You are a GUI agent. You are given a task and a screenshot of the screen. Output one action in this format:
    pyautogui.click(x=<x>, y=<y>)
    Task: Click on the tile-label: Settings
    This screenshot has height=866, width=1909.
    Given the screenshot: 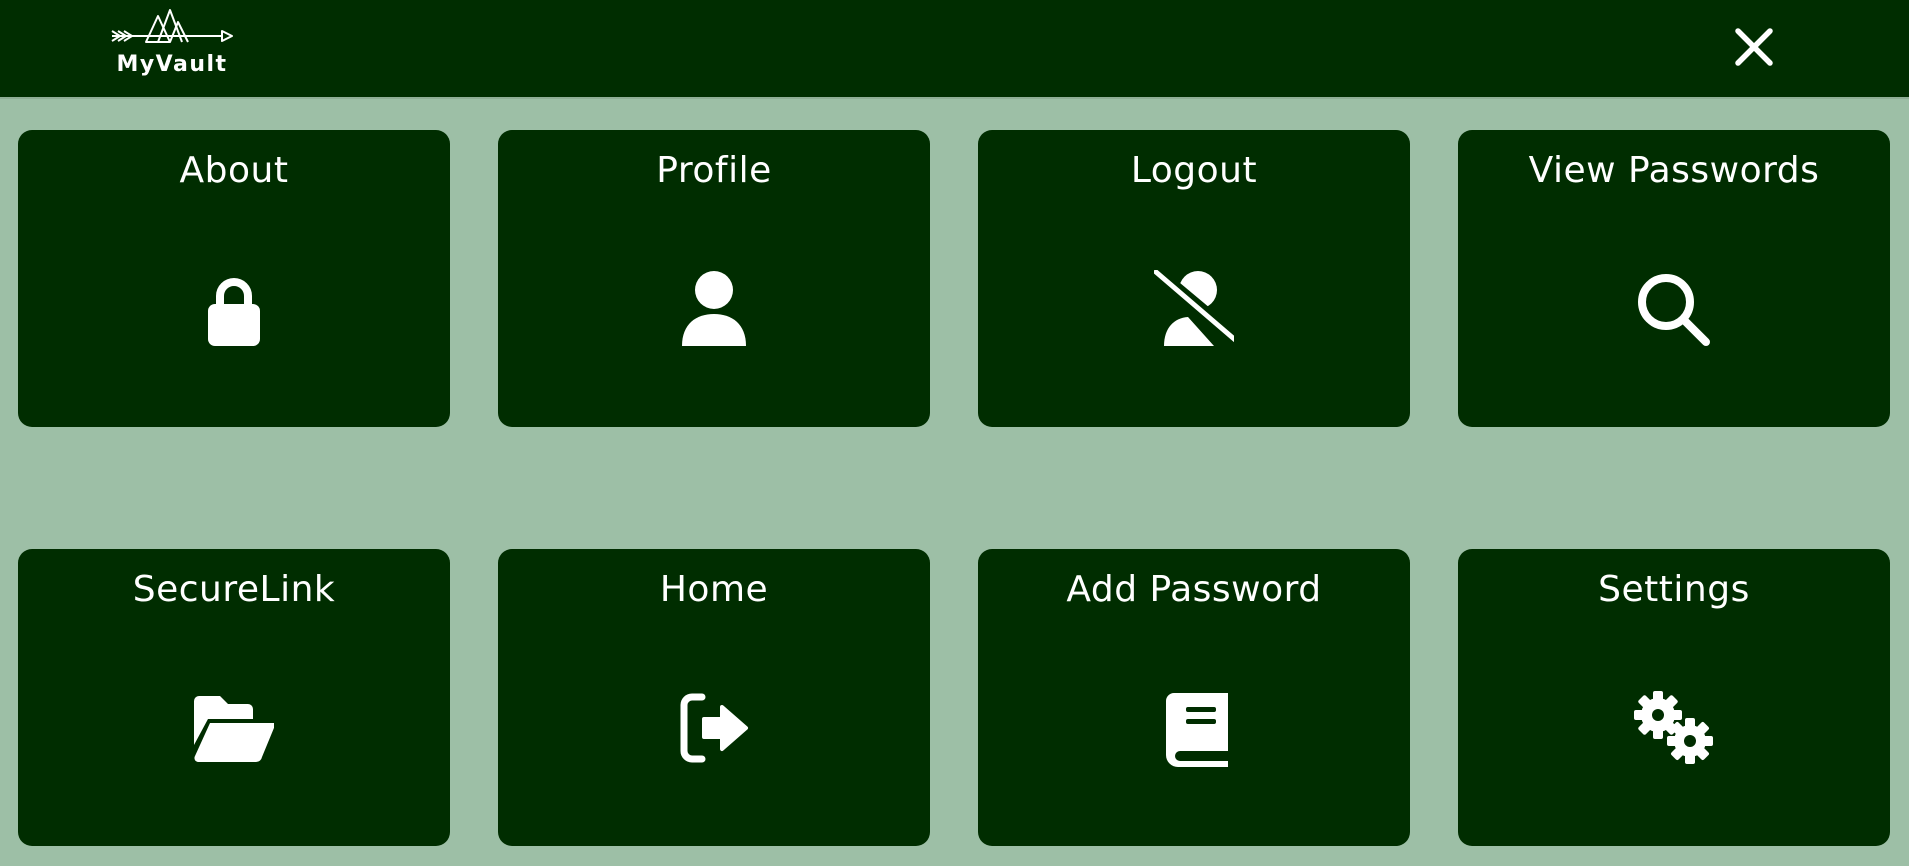 What is the action you would take?
    pyautogui.click(x=1674, y=589)
    